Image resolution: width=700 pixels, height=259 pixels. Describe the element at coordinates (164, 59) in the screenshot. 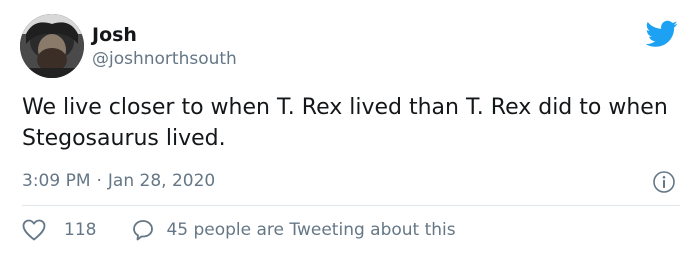

I see `author-handle: @joshnorthsouth` at that location.